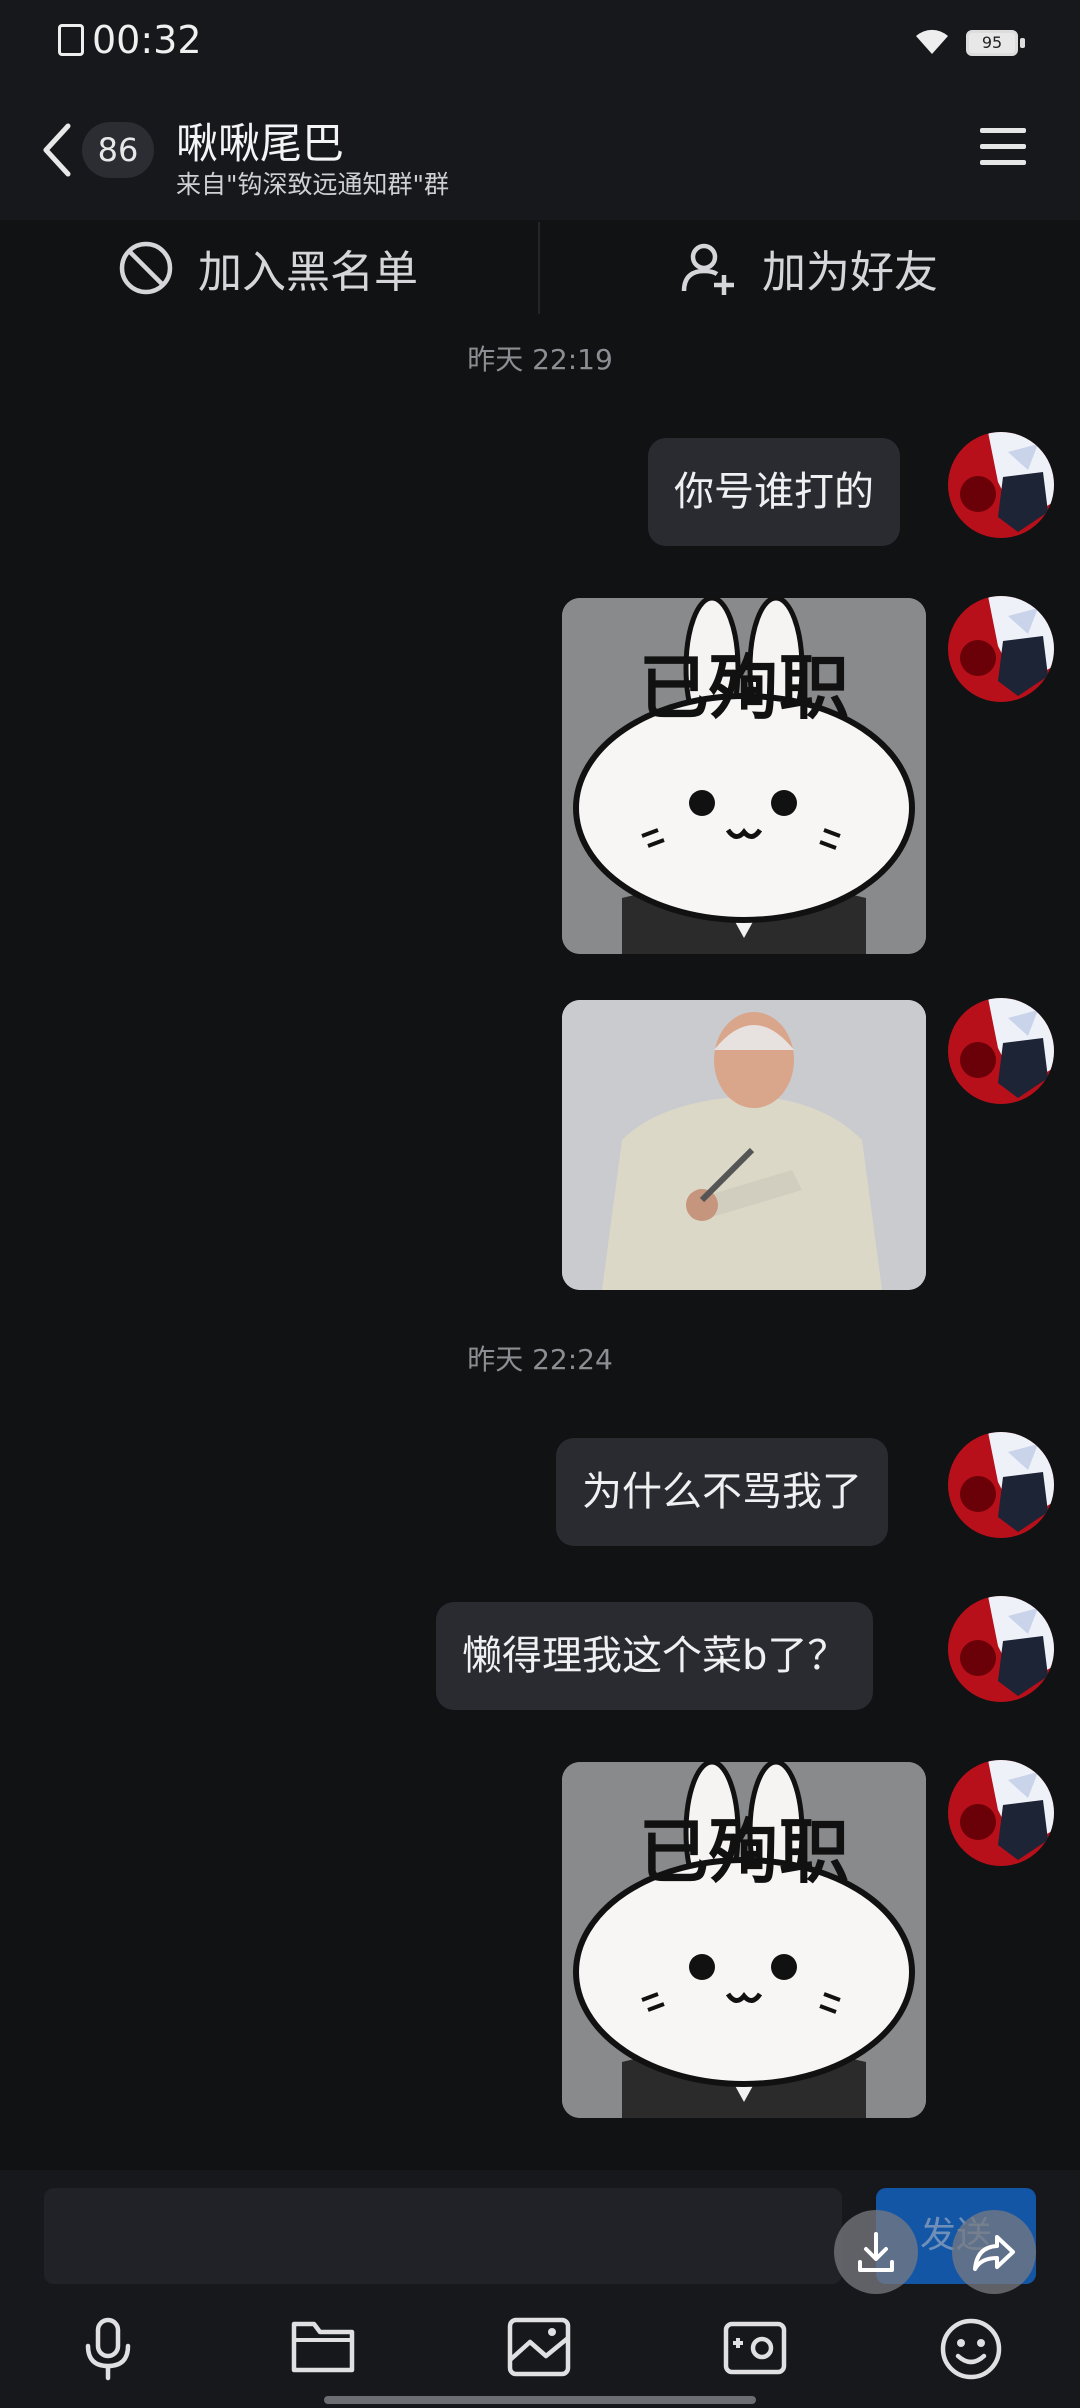 Image resolution: width=1080 pixels, height=2408 pixels. Describe the element at coordinates (971, 2349) in the screenshot. I see `emoji-icon` at that location.